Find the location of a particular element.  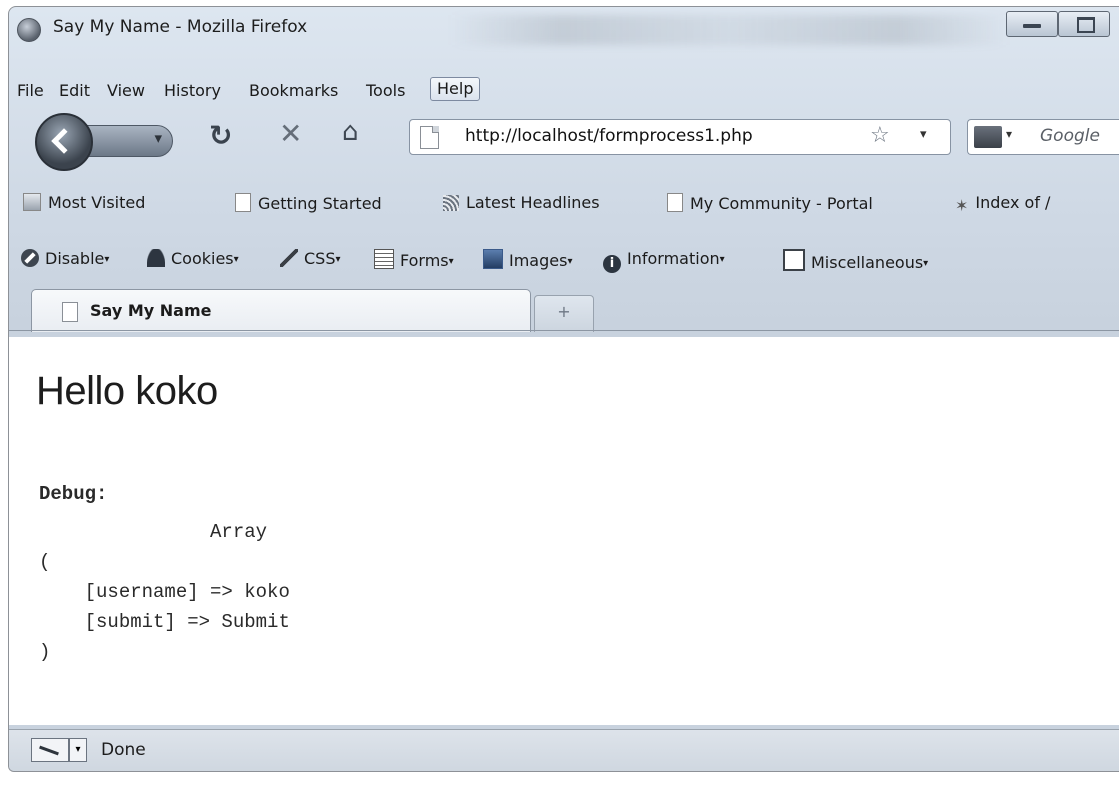

window-title: Say My Name - Mozilla Firefox is located at coordinates (180, 27).